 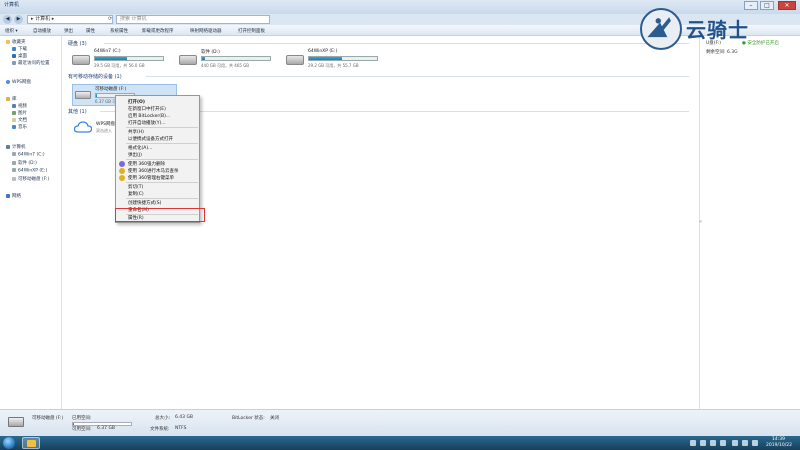 I want to click on menu-item-360-trojan-scan: 使用 360进行木马云查杀, so click(x=153, y=171).